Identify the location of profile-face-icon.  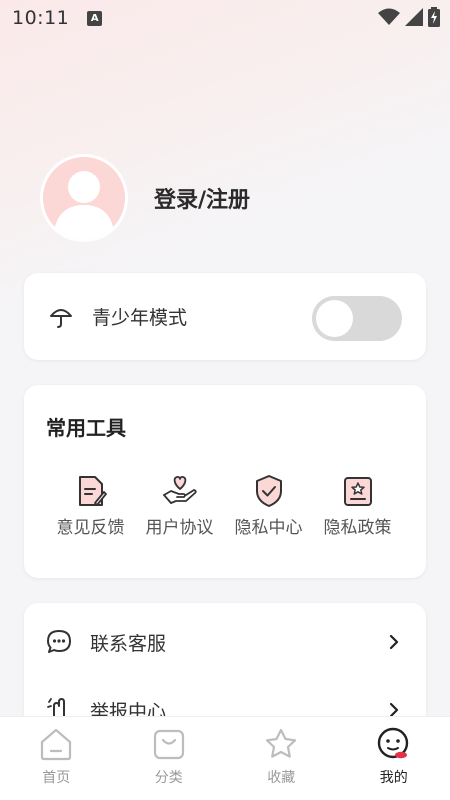
(392, 743).